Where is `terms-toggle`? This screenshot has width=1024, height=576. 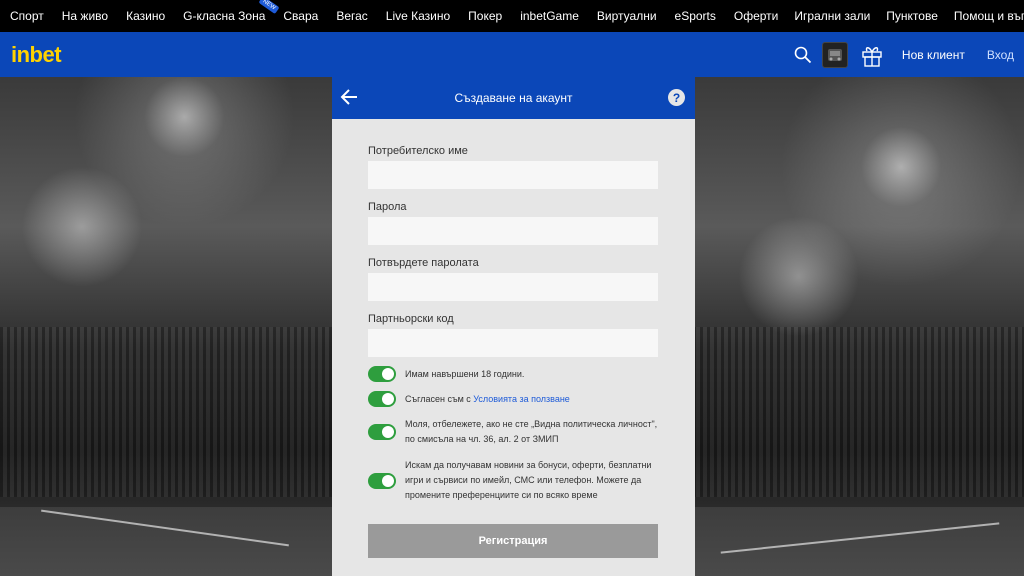 terms-toggle is located at coordinates (382, 399).